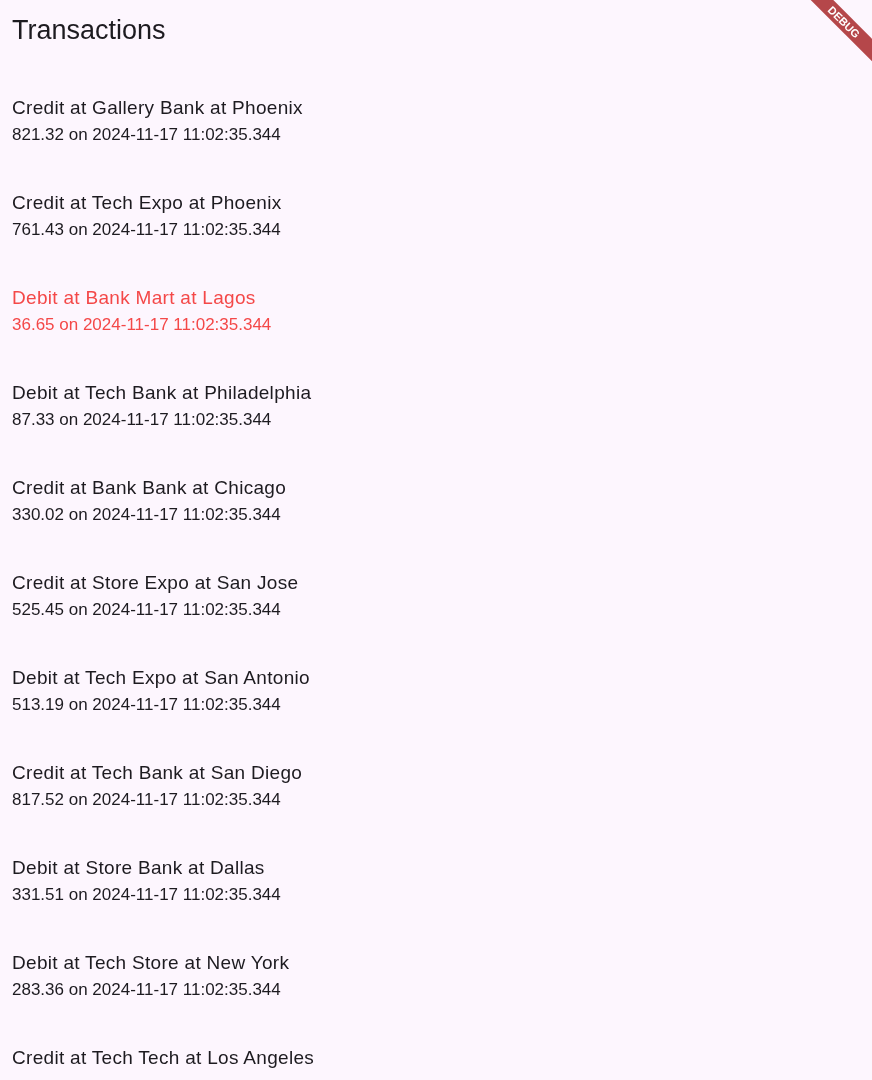  What do you see at coordinates (161, 678) in the screenshot?
I see `transaction-title: Debit at Tech Expo at San Antonio` at bounding box center [161, 678].